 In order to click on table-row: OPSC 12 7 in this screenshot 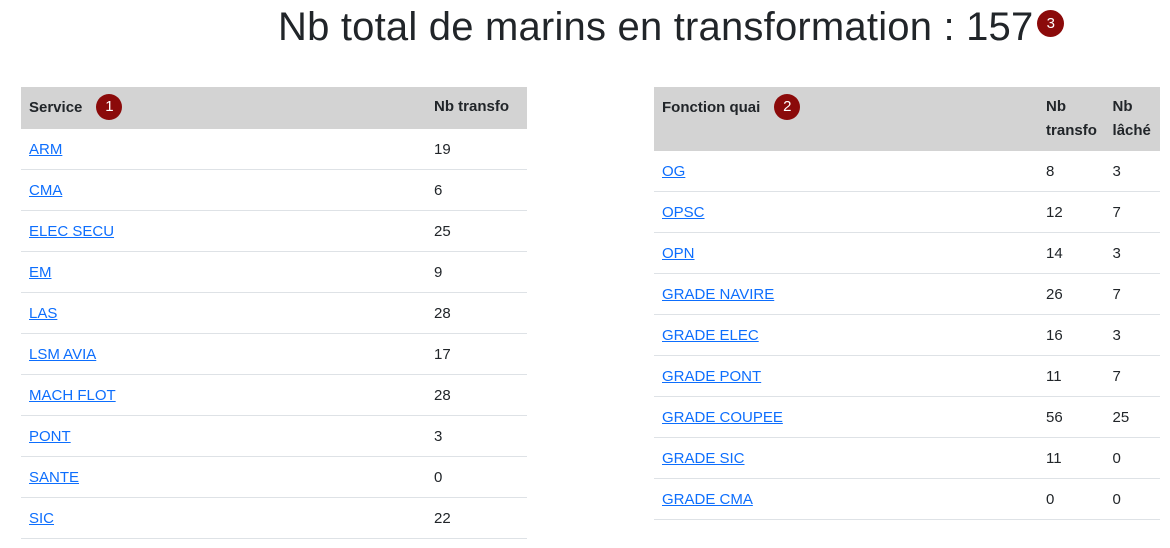, I will do `click(907, 212)`.